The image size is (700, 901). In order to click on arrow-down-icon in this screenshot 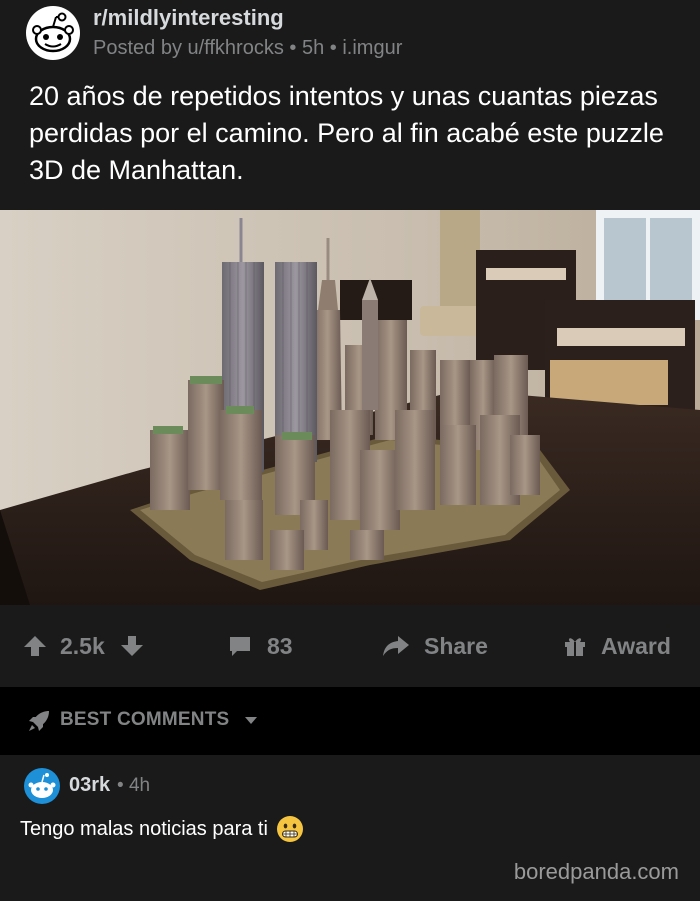, I will do `click(132, 646)`.